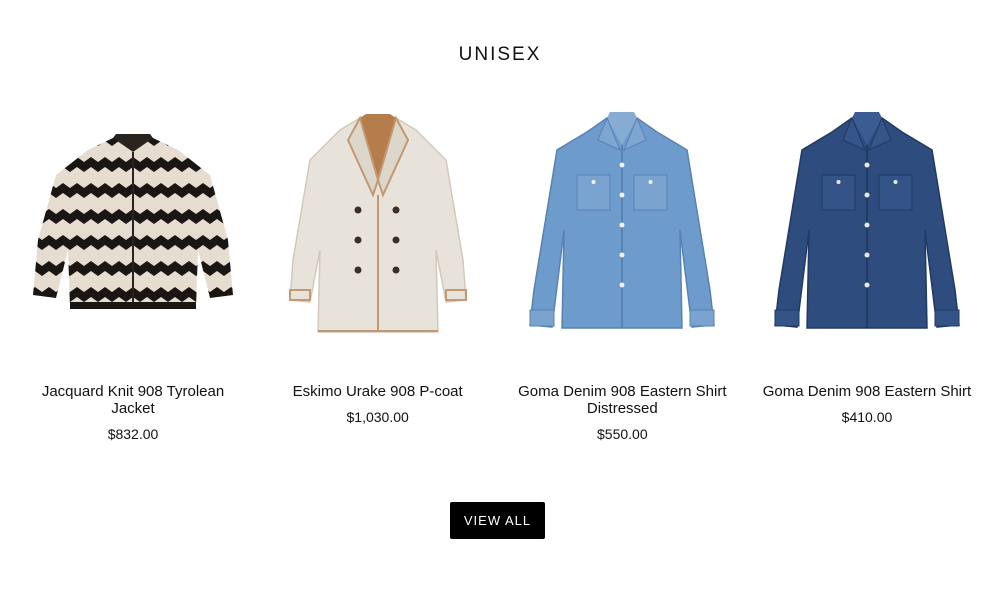  What do you see at coordinates (622, 400) in the screenshot?
I see `product-name: Goma Denim 908 Eastern Shirt Distressed` at bounding box center [622, 400].